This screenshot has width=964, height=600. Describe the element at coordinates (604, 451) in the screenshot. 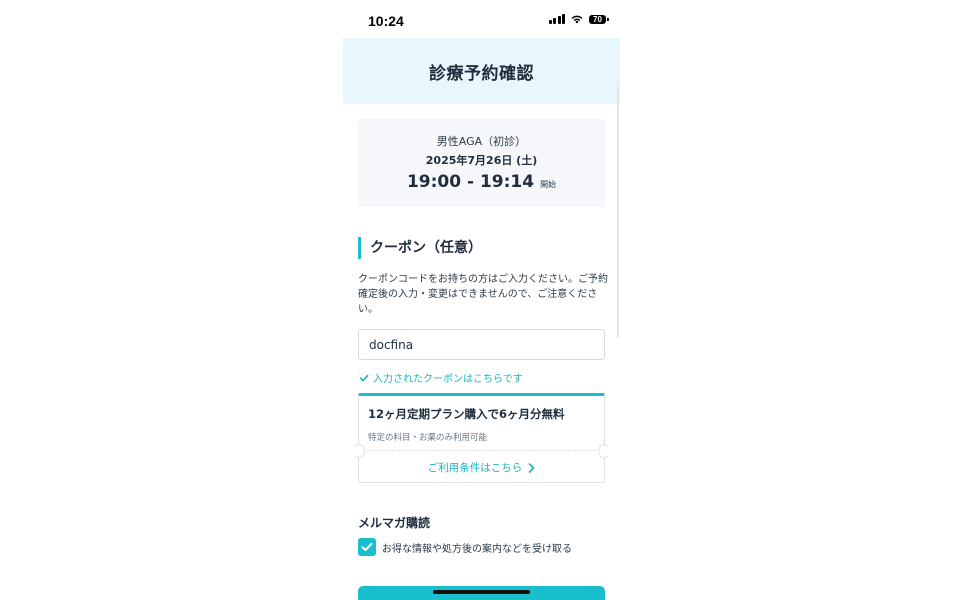

I see `ticket-notch-right` at that location.